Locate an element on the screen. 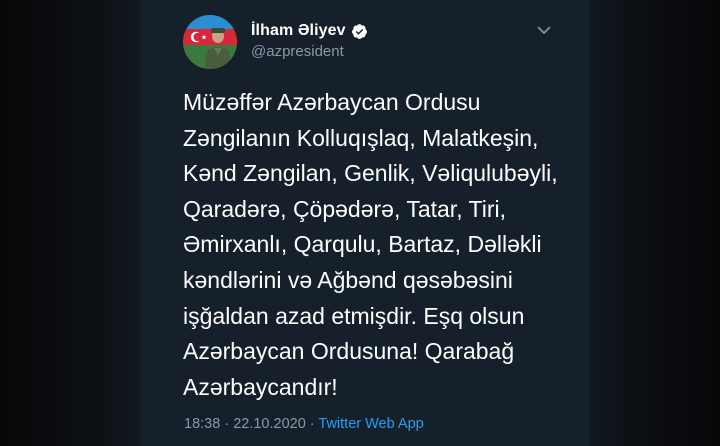 The image size is (720, 446). tweet-line: Azərbaycandır! is located at coordinates (260, 386).